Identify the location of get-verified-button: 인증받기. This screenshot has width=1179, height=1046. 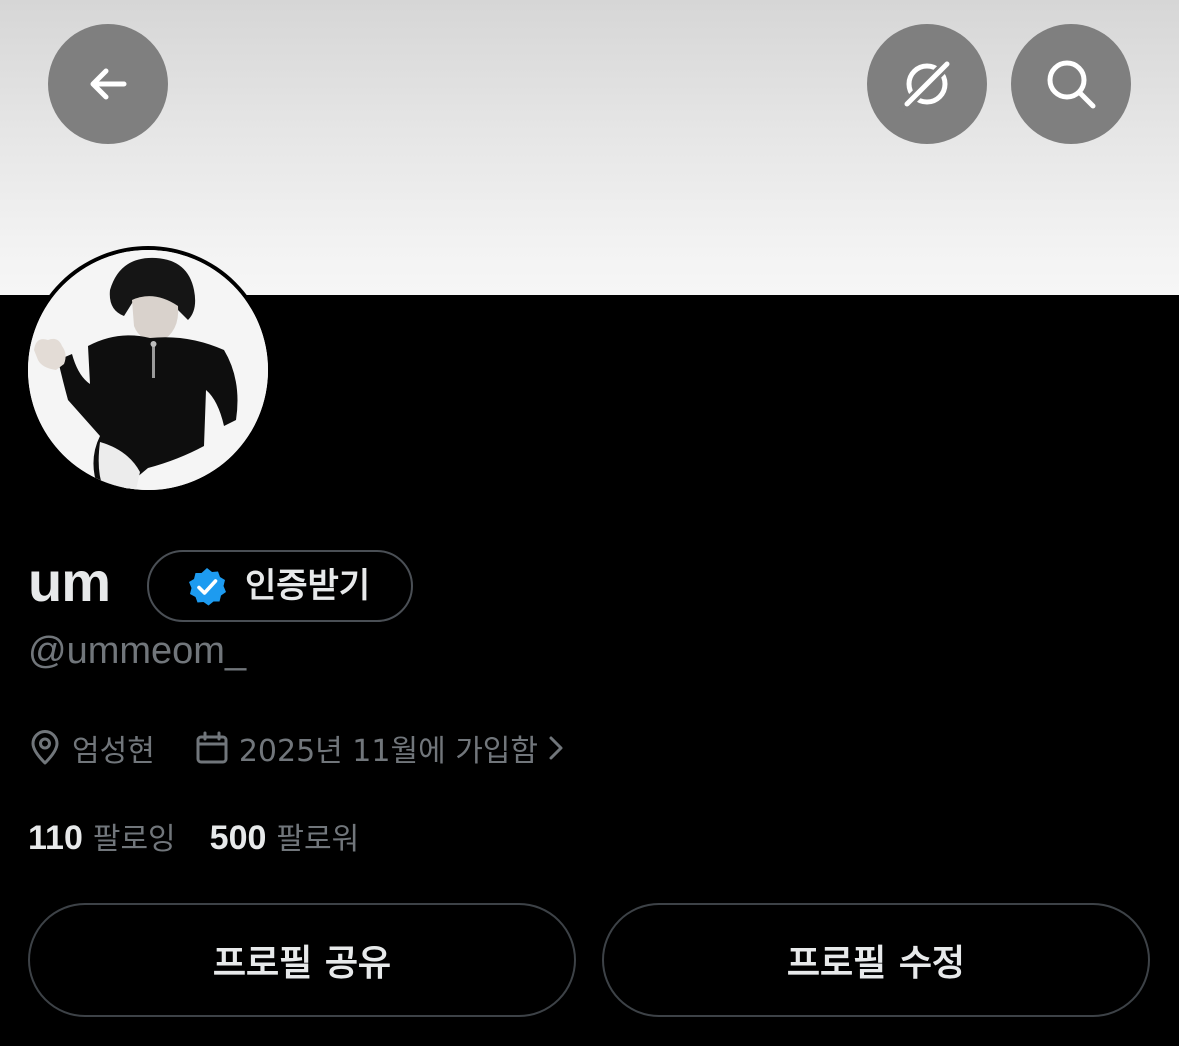
(280, 586).